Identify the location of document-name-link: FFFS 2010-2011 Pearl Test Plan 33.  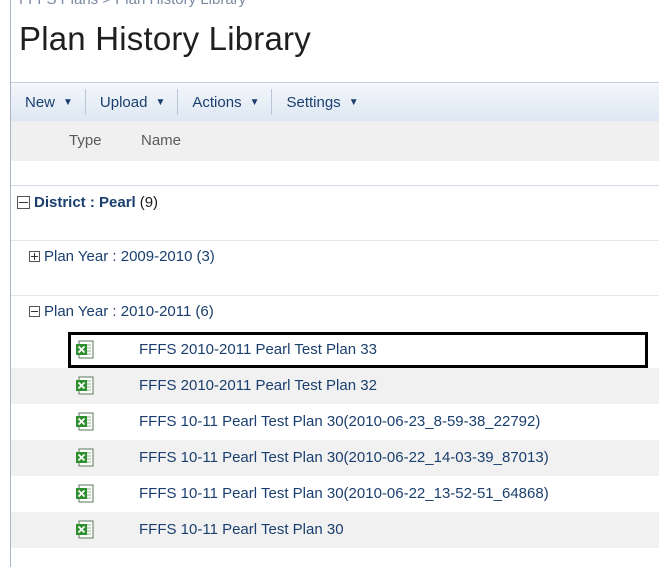
(258, 349).